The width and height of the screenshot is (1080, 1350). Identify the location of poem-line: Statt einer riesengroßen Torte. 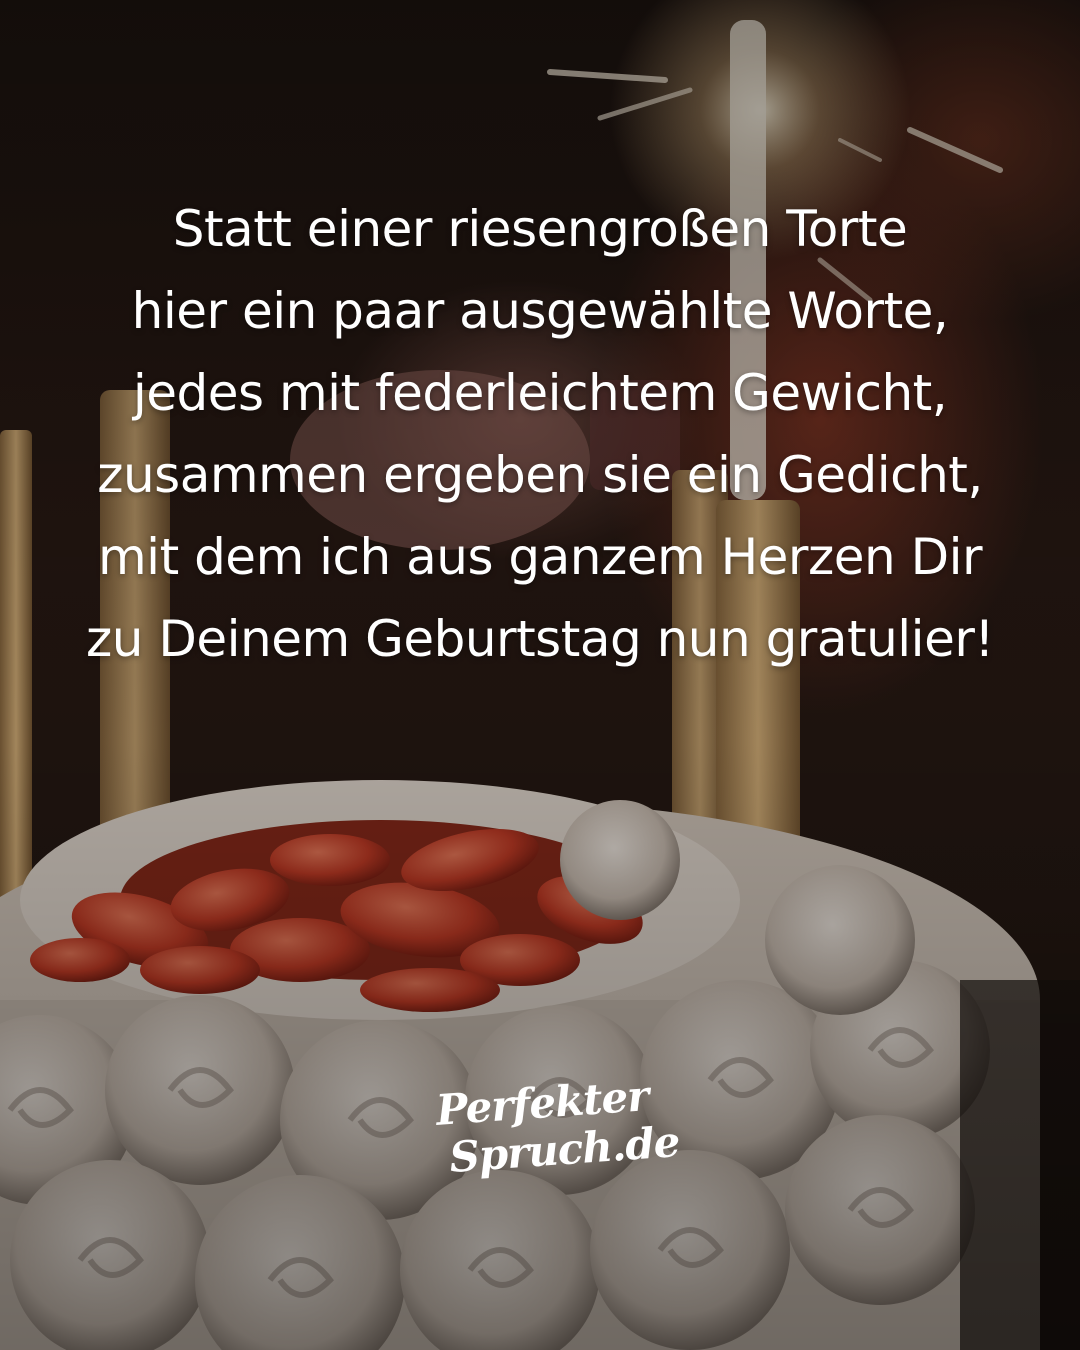
(540, 229).